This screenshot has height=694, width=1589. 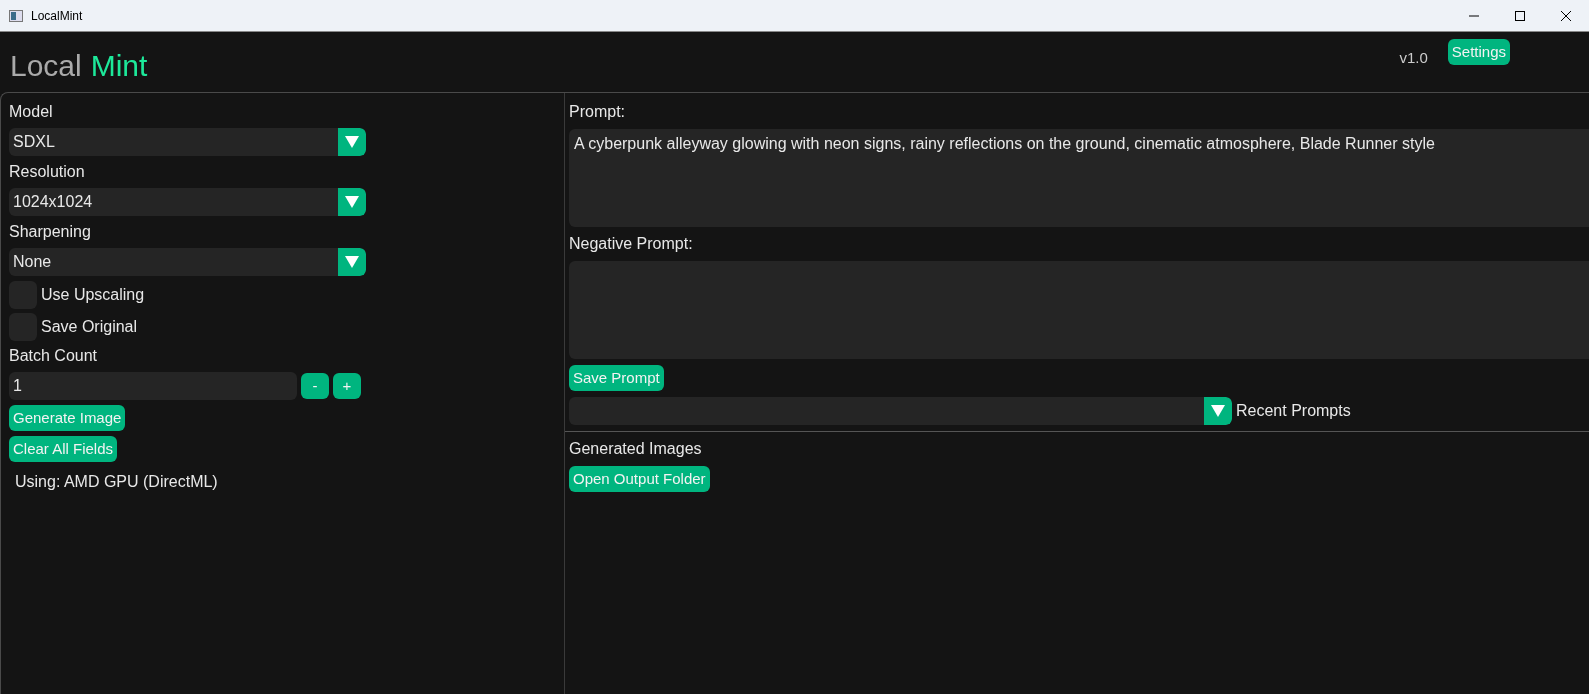 What do you see at coordinates (639, 479) in the screenshot?
I see `open-output-folder-button: Open Output Folder` at bounding box center [639, 479].